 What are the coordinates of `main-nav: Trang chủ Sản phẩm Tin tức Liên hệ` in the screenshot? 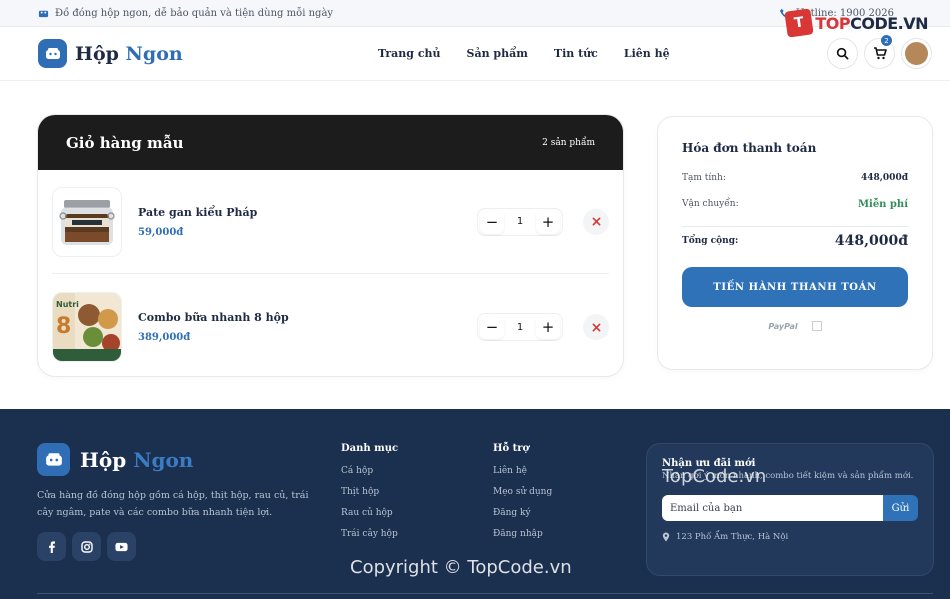 It's located at (524, 53).